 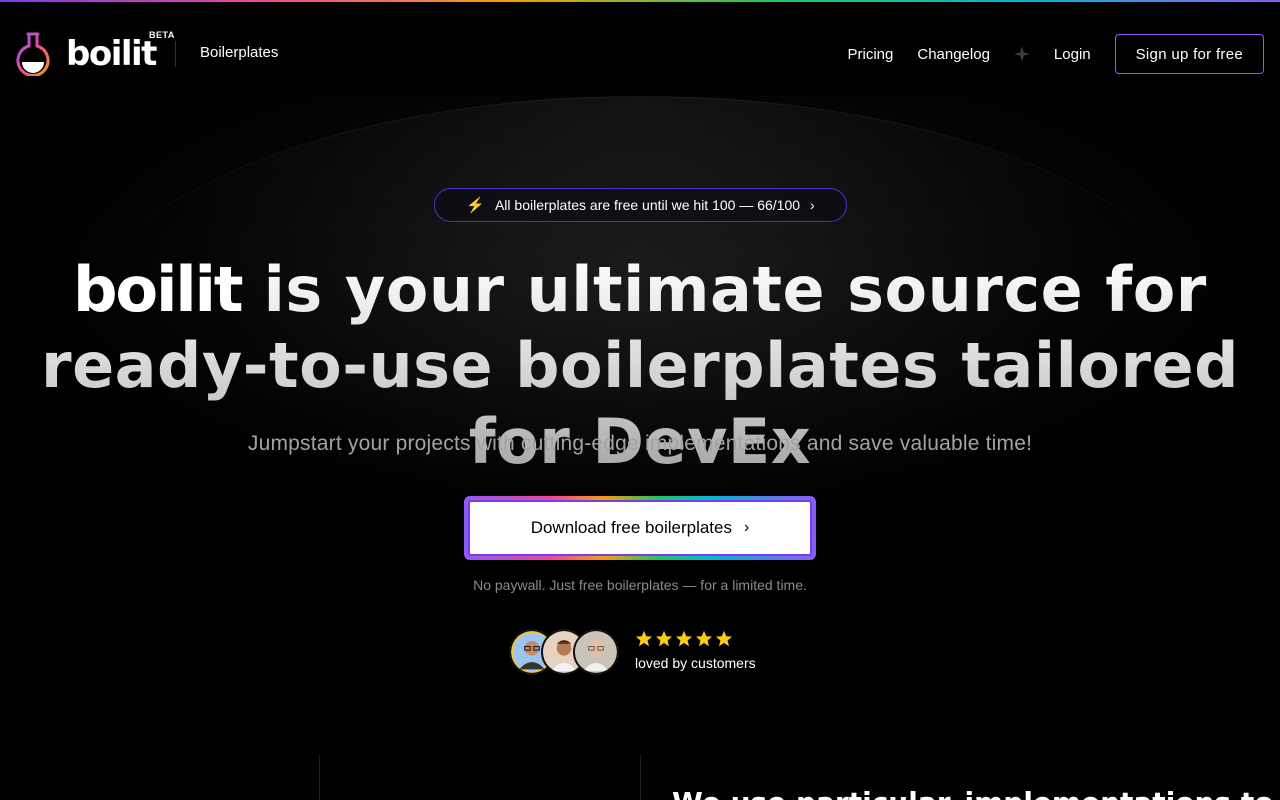 What do you see at coordinates (631, 527) in the screenshot?
I see `cta-label: Download free boilerplates` at bounding box center [631, 527].